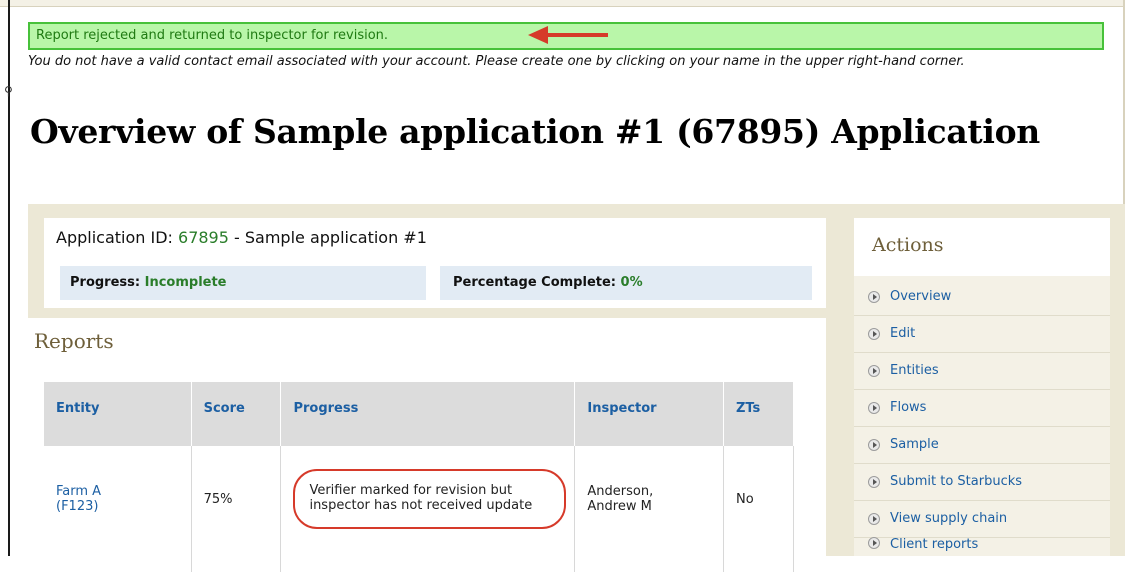 This screenshot has height=572, width=1125. I want to click on percentage-label: Percentage Complete:, so click(534, 282).